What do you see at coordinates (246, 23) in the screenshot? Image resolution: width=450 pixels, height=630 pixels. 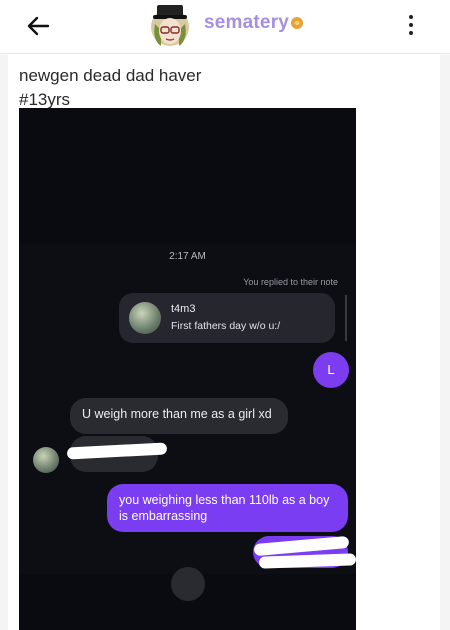 I see `username: sematery` at bounding box center [246, 23].